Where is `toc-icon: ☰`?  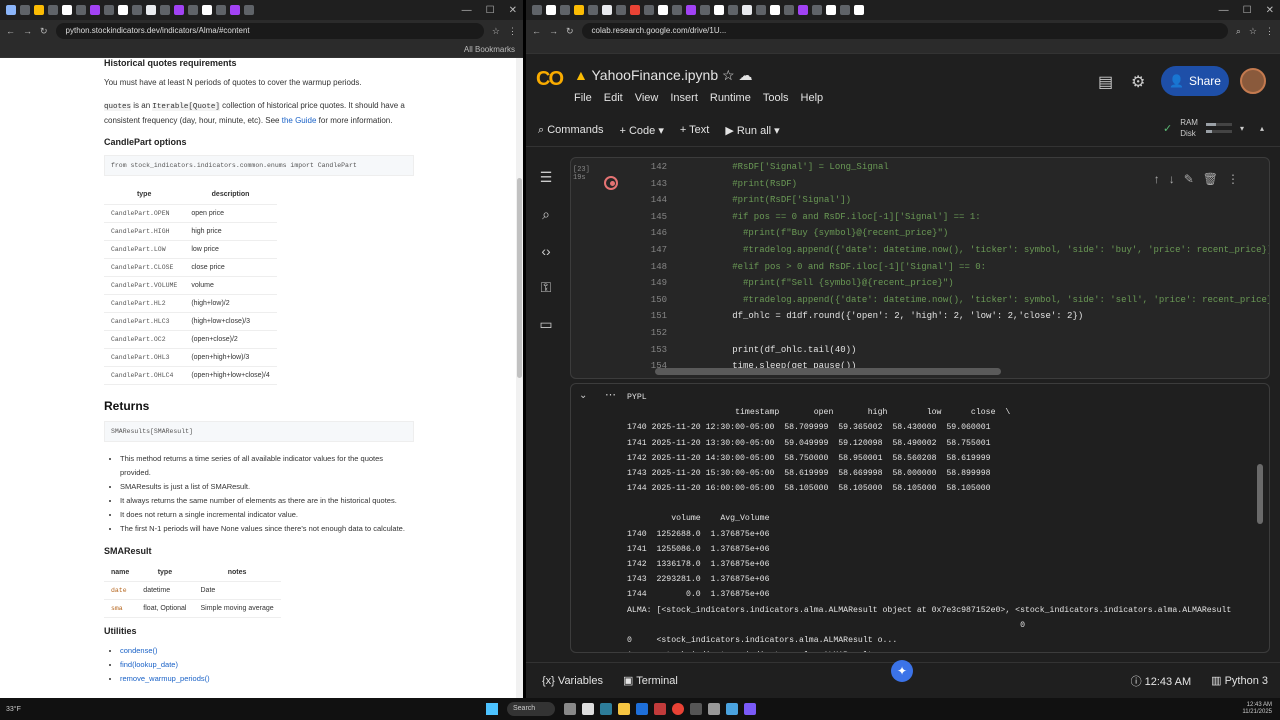
toc-icon: ☰ is located at coordinates (546, 177).